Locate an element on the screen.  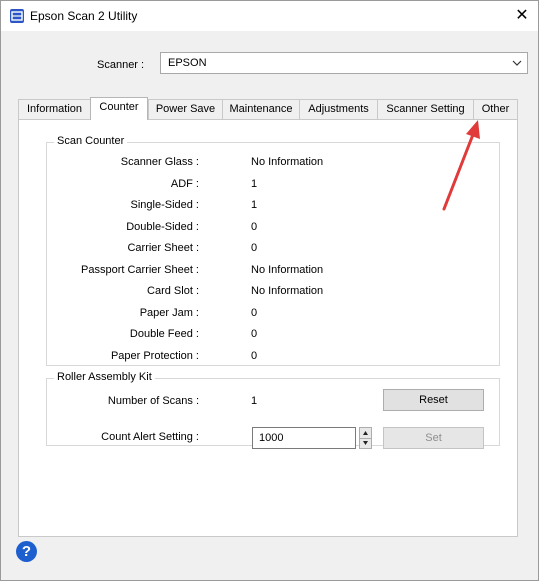
close-button: ✕ is located at coordinates (522, 16).